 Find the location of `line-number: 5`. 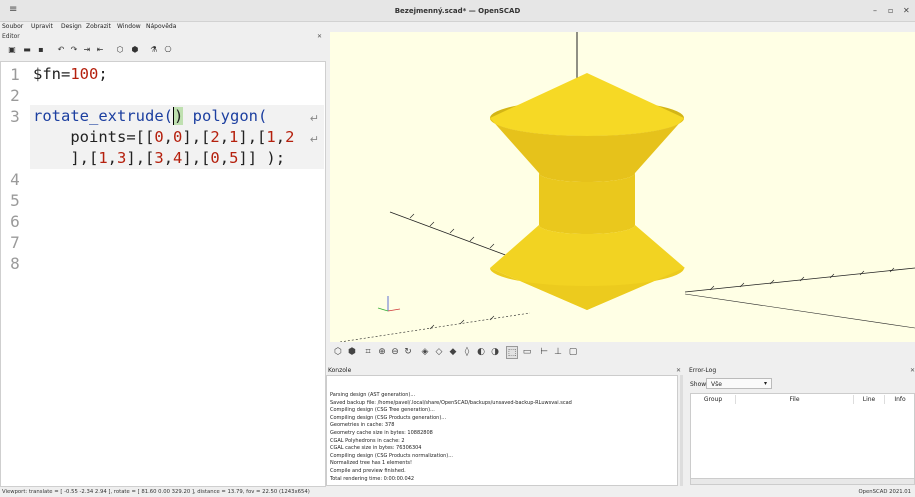

line-number: 5 is located at coordinates (15, 200).